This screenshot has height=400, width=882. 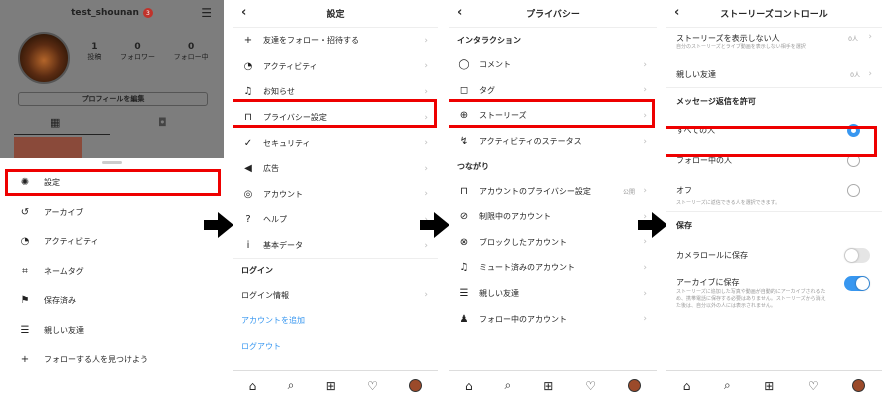 I want to click on privacy-item-following: ♟ フォロー中のアカウント ›, so click(x=553, y=319).